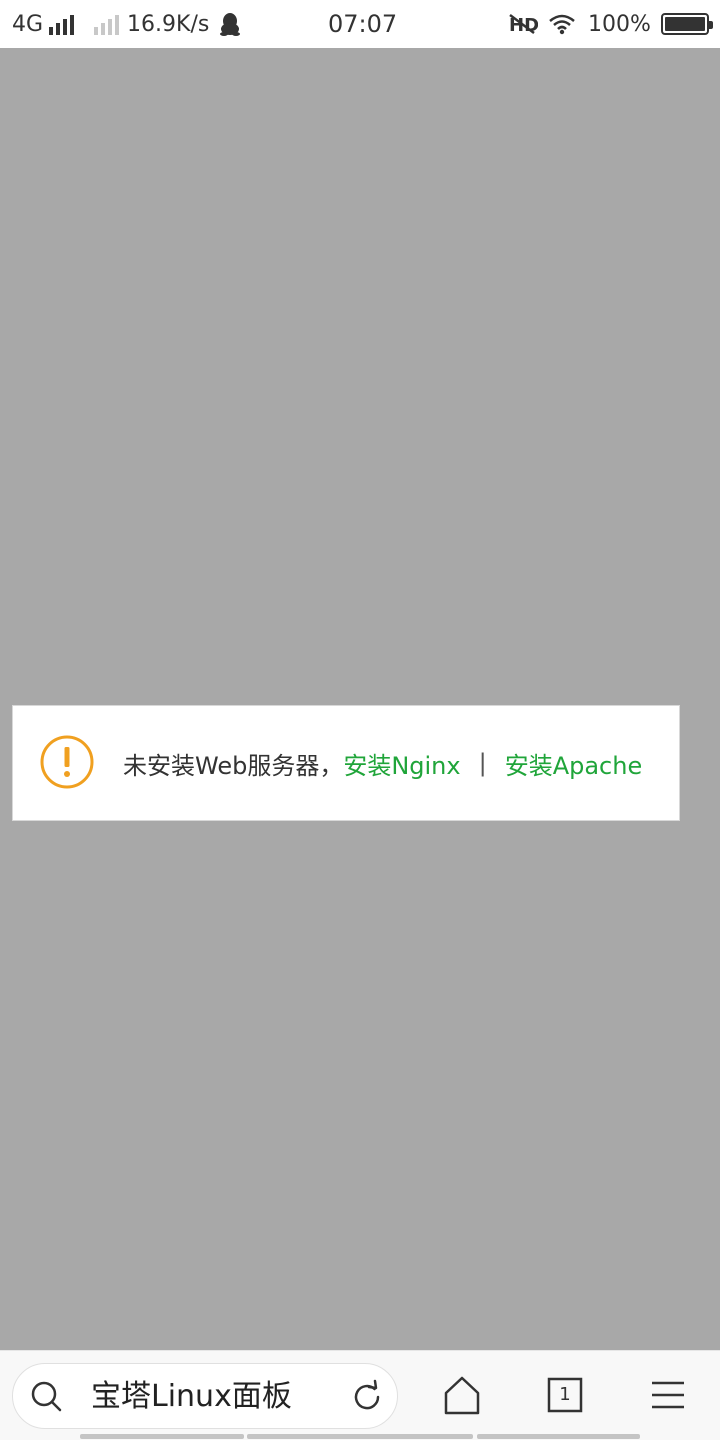  Describe the element at coordinates (47, 1397) in the screenshot. I see `search-icon` at that location.